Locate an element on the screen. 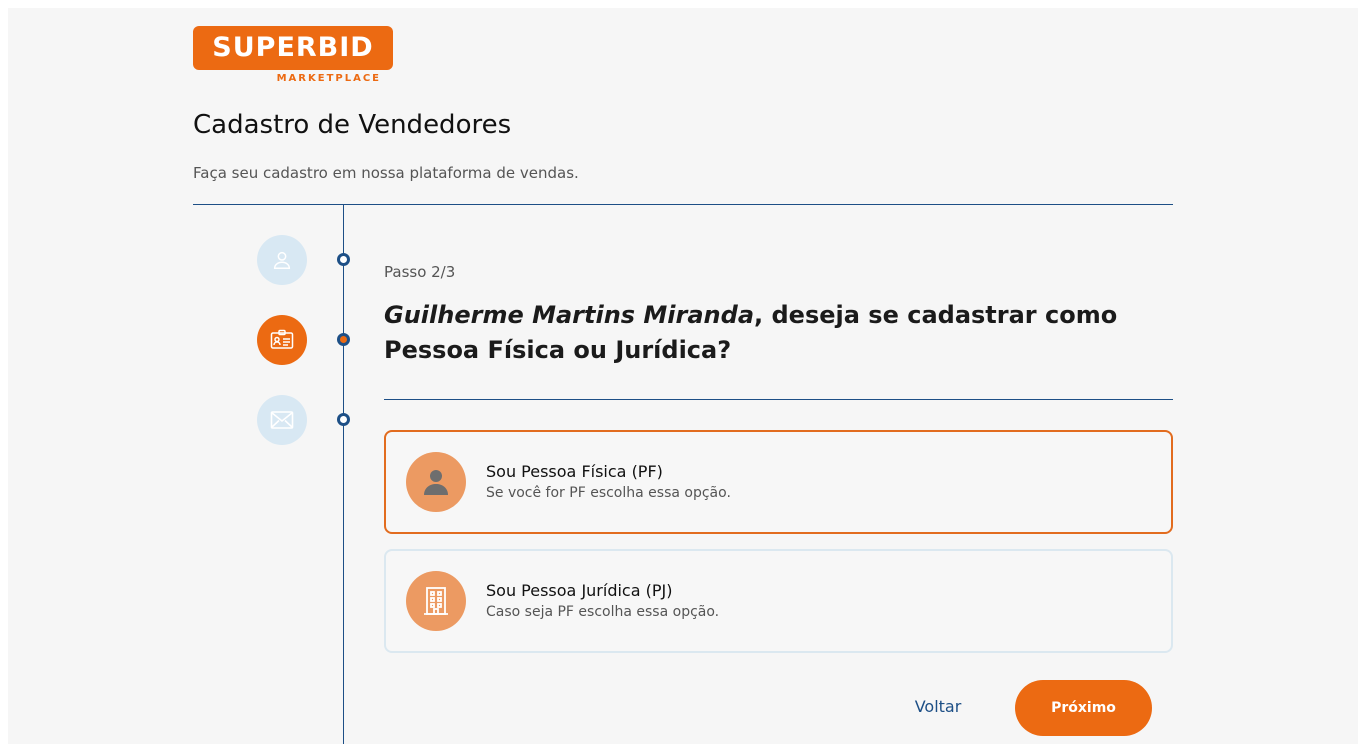 The height and width of the screenshot is (744, 1366). person-icon is located at coordinates (436, 482).